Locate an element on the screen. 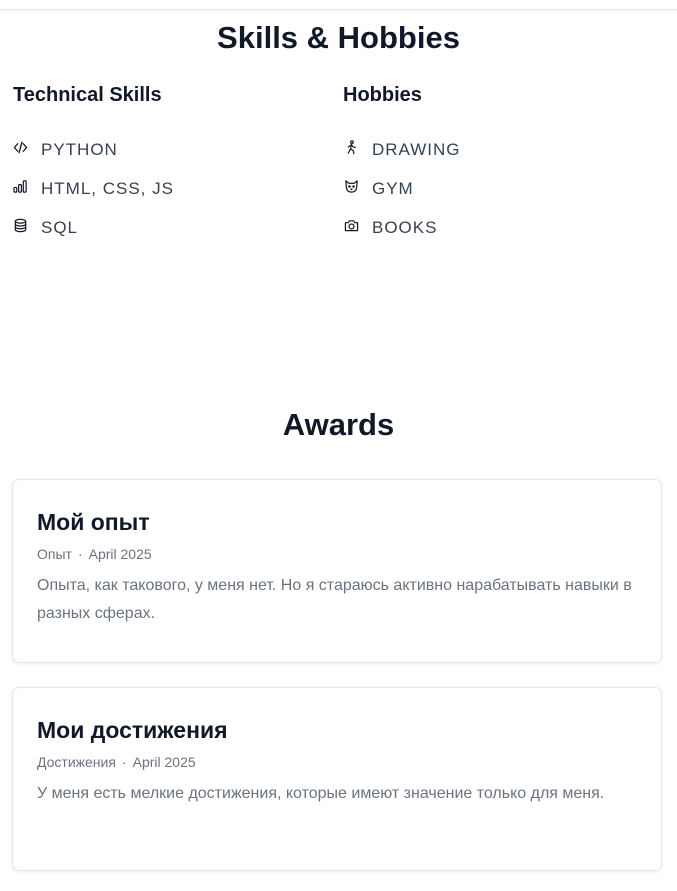 This screenshot has height=891, width=677. walking-person-icon is located at coordinates (351, 147).